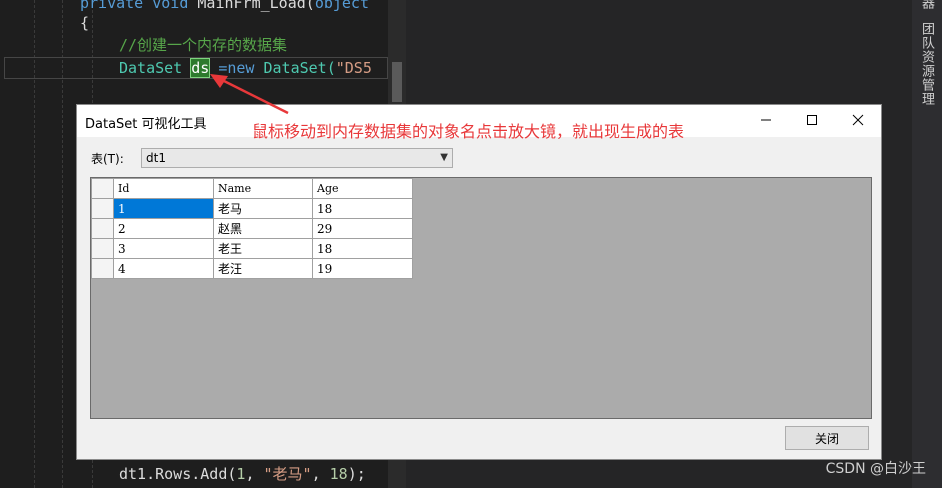  I want to click on chevron-down-icon: ▼, so click(444, 157).